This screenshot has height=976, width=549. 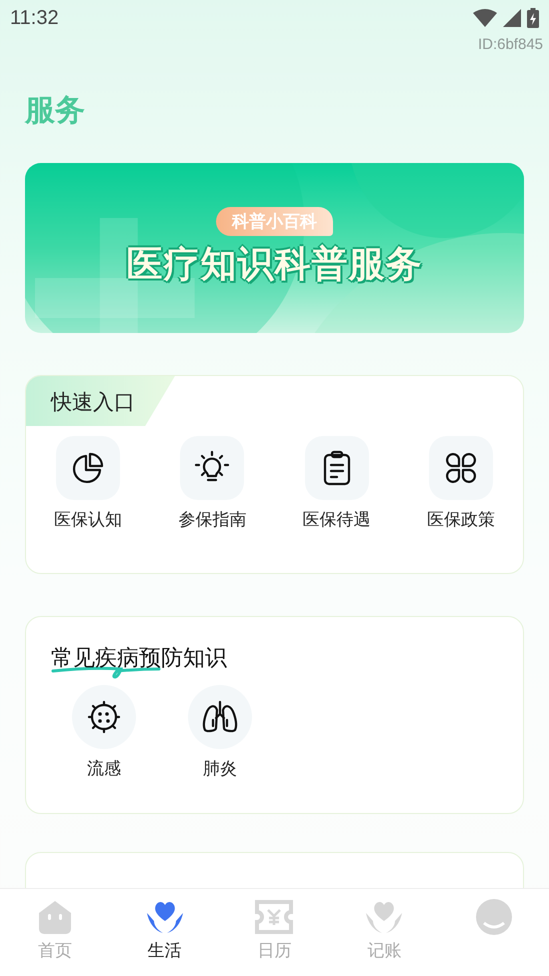 I want to click on ticket-icon, so click(x=274, y=917).